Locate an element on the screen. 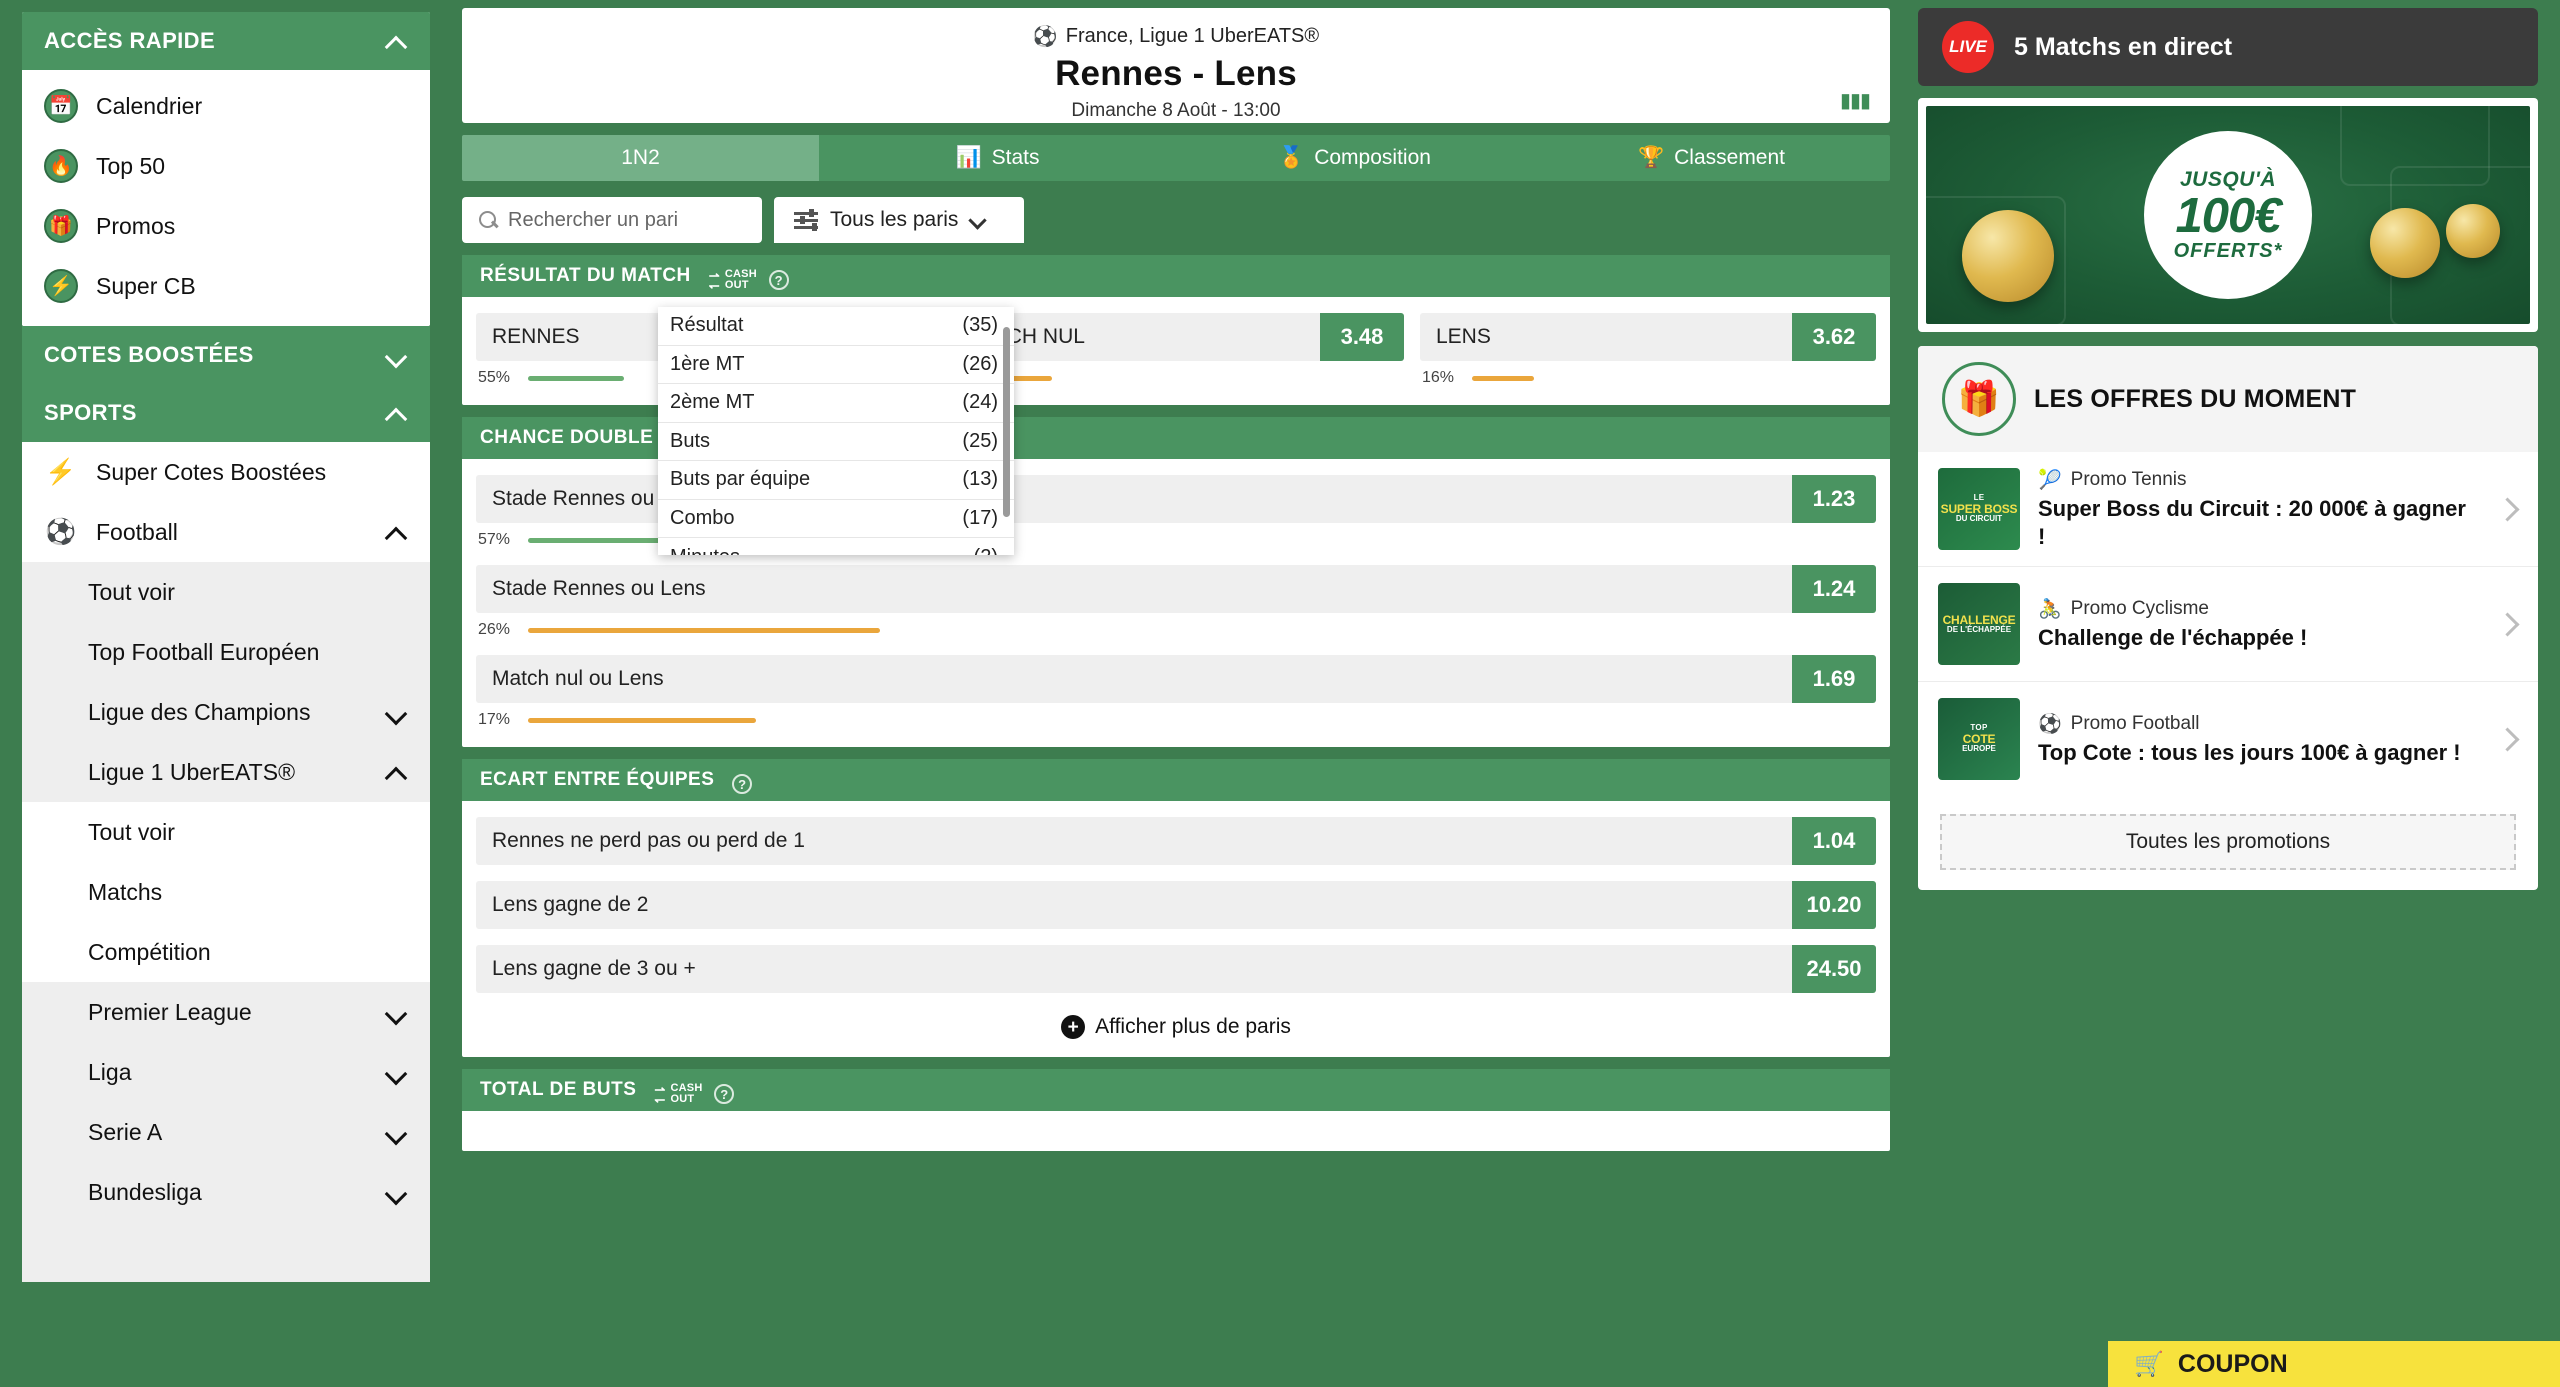 This screenshot has height=1387, width=2560. bar-chart-icon: ▮▮▮ is located at coordinates (1855, 100).